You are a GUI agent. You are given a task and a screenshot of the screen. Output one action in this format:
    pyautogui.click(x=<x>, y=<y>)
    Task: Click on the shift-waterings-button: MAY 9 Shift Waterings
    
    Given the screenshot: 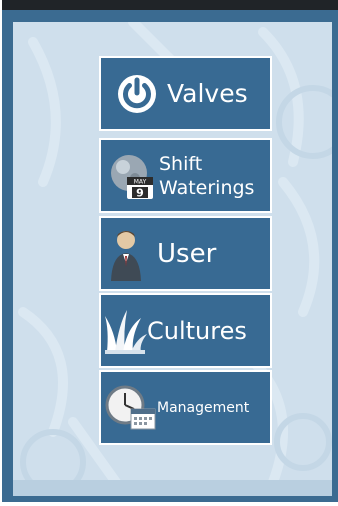 What is the action you would take?
    pyautogui.click(x=185, y=175)
    